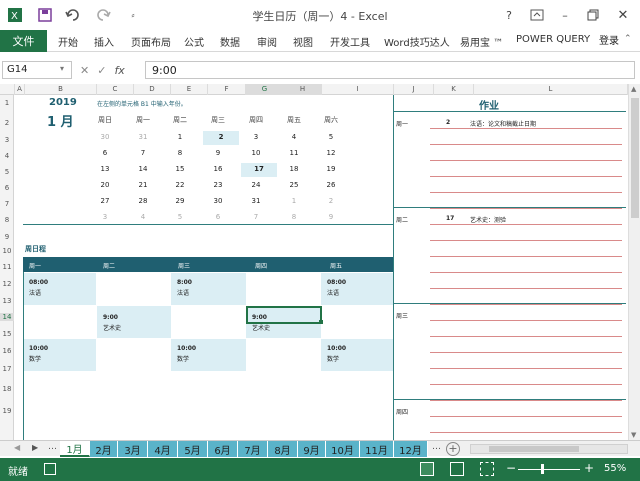 The image size is (640, 481). What do you see at coordinates (283, 449) in the screenshot?
I see `sheet-tab-aug: 8月` at bounding box center [283, 449].